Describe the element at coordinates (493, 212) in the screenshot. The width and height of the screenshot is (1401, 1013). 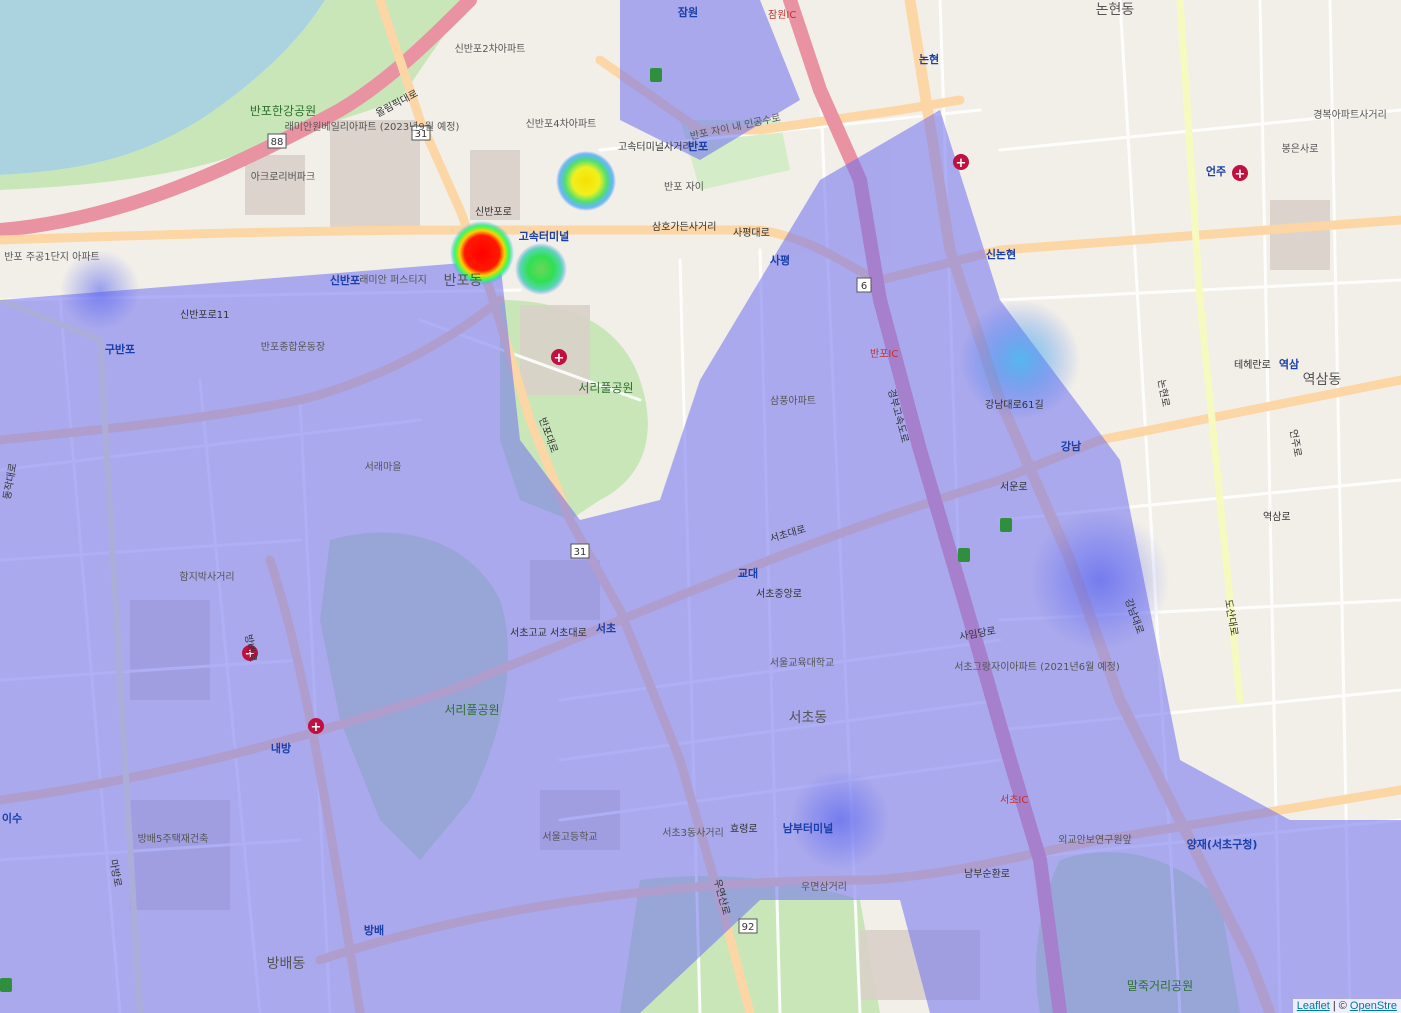
I see `road-label: 신반포로` at that location.